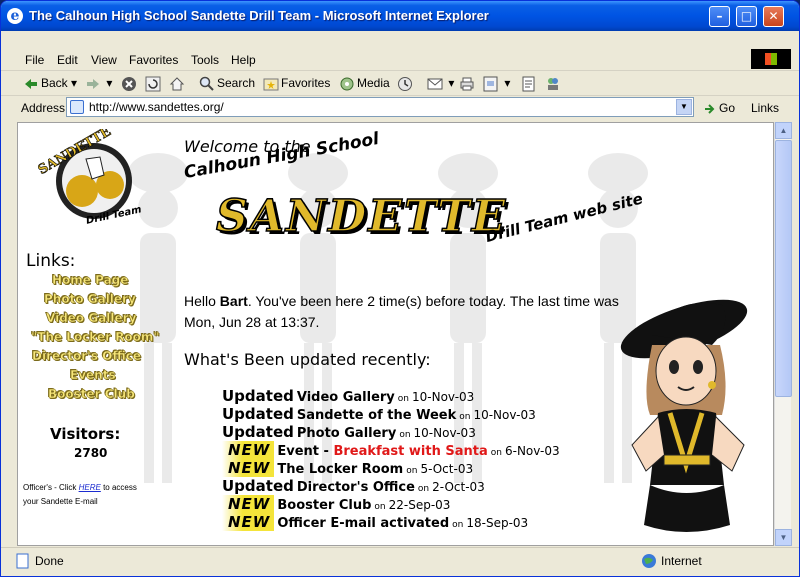  Describe the element at coordinates (435, 84) in the screenshot. I see `mail-icon` at that location.